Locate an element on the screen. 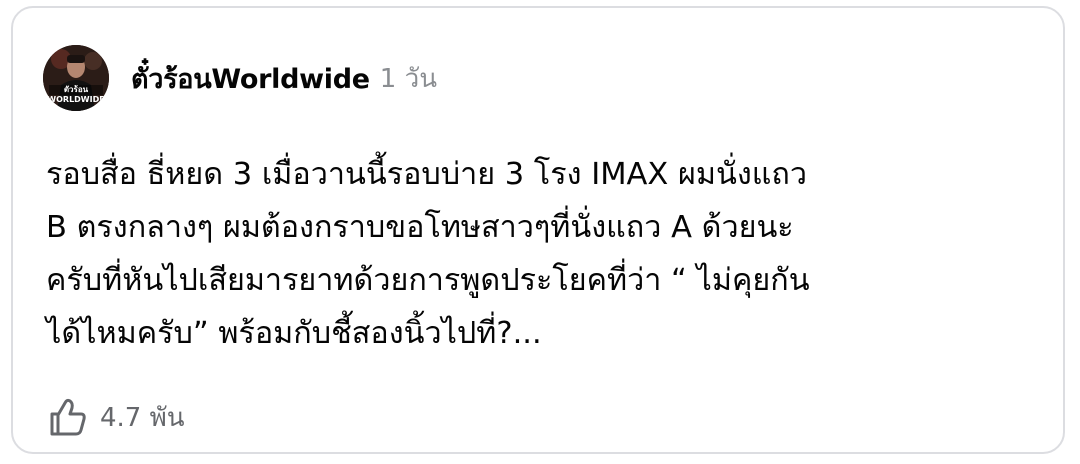  like-button: 4.7 พัน is located at coordinates (115, 417).